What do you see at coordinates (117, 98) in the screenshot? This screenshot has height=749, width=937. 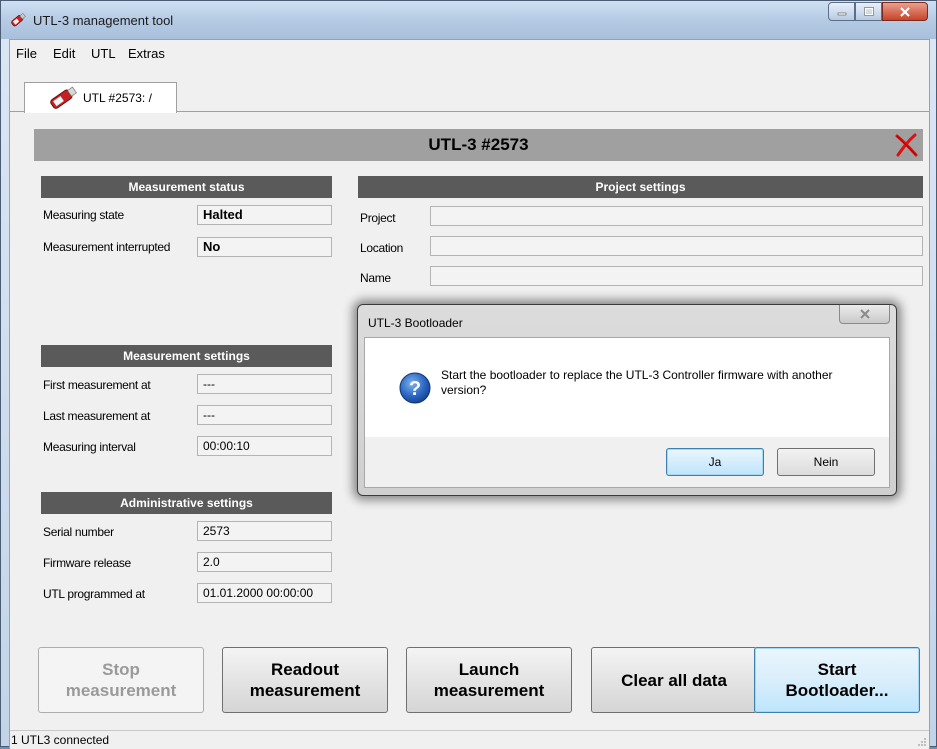 I see `tab-label: UTL #2573: /` at bounding box center [117, 98].